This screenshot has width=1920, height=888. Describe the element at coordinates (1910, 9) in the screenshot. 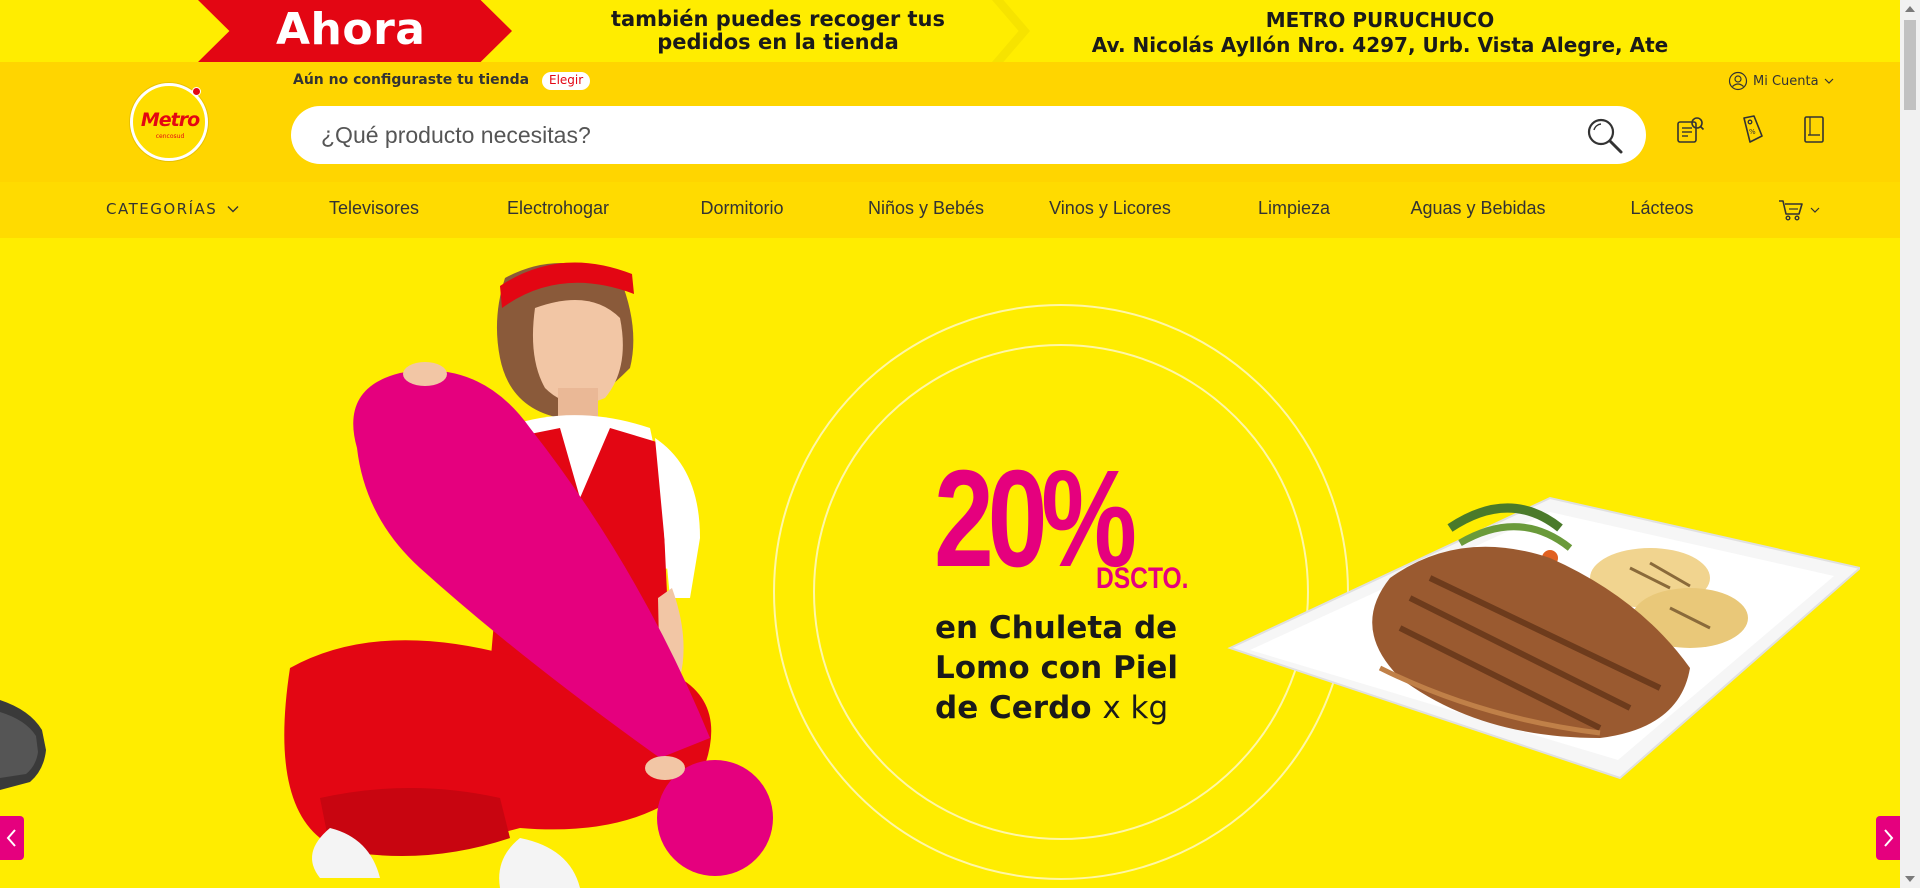

I see `scroll-up-arrow` at that location.